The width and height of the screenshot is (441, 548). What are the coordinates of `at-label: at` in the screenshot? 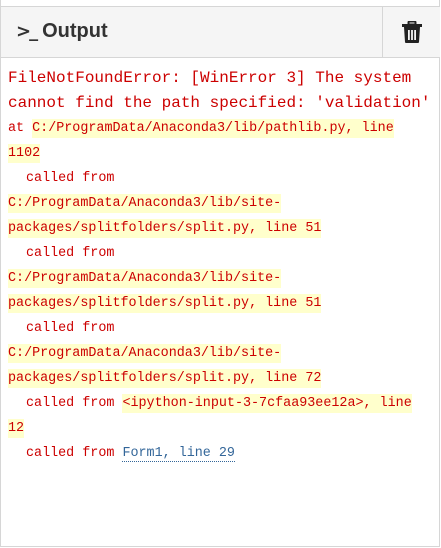 It's located at (16, 128).